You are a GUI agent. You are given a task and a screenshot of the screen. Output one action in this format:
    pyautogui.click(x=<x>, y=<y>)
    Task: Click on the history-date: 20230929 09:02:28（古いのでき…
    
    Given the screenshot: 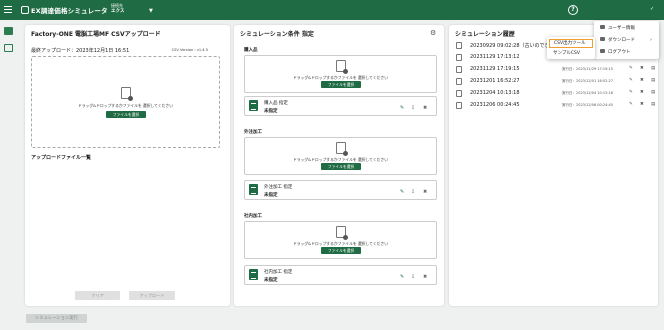 What is the action you would take?
    pyautogui.click(x=512, y=46)
    